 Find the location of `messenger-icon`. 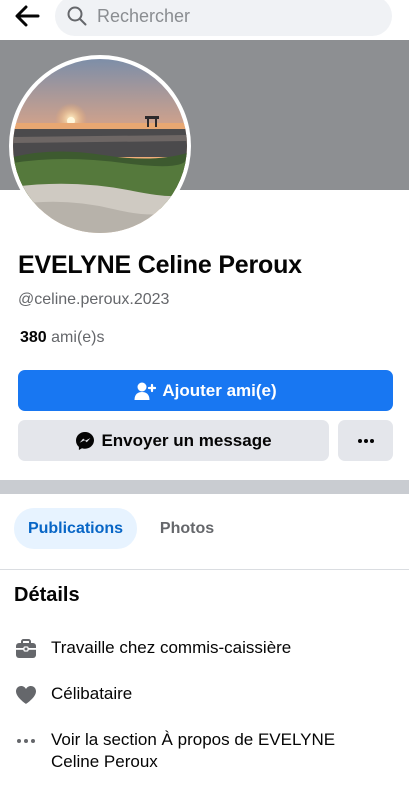

messenger-icon is located at coordinates (85, 441).